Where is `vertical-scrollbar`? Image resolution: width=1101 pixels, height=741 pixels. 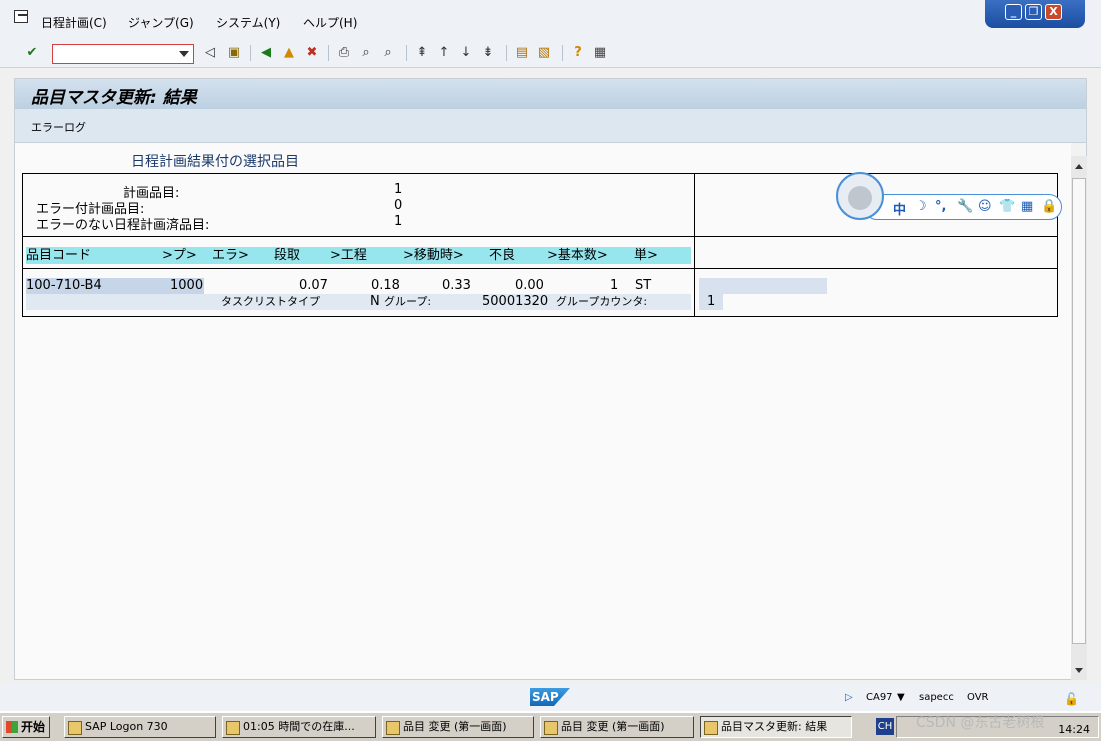 vertical-scrollbar is located at coordinates (1079, 418).